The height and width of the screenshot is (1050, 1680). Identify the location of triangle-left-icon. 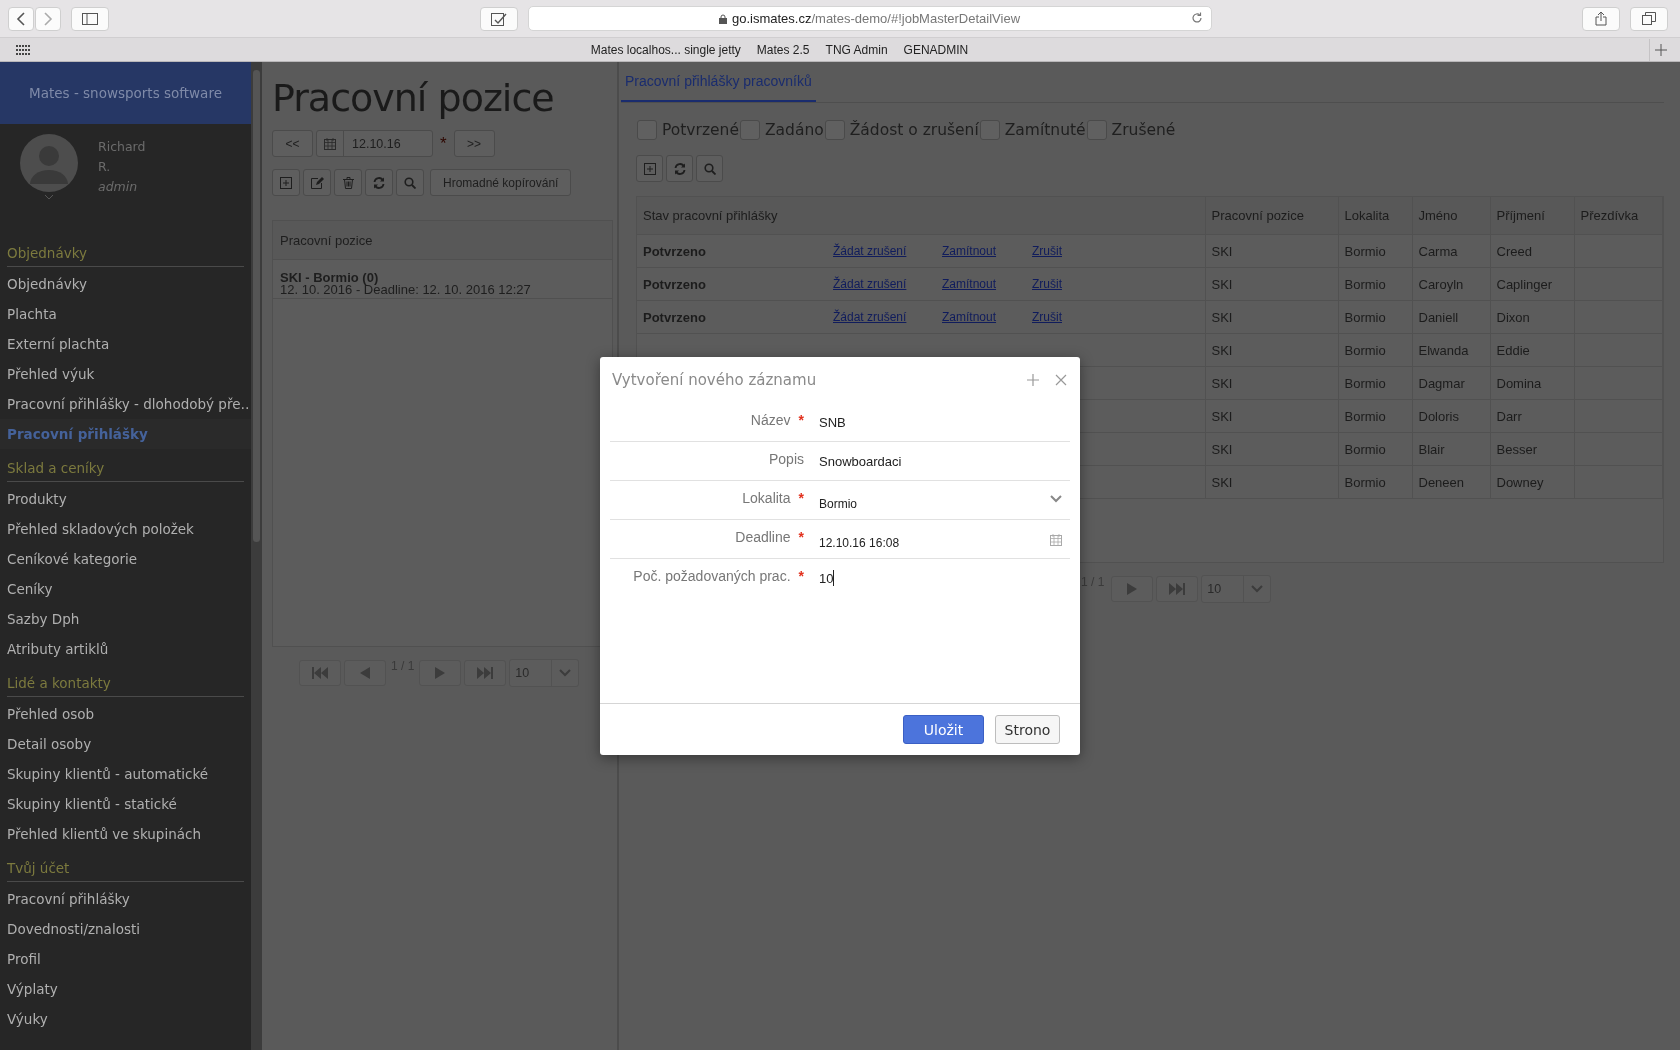
(365, 673).